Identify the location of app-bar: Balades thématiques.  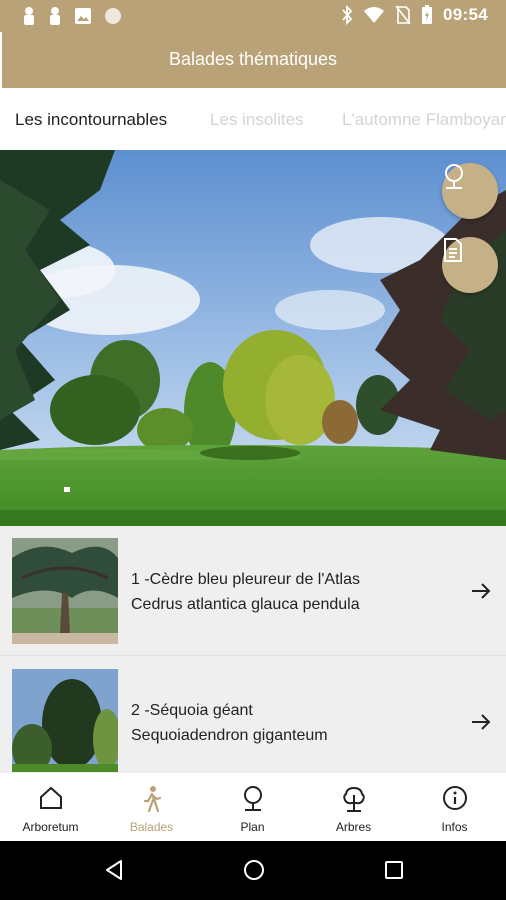
(253, 60).